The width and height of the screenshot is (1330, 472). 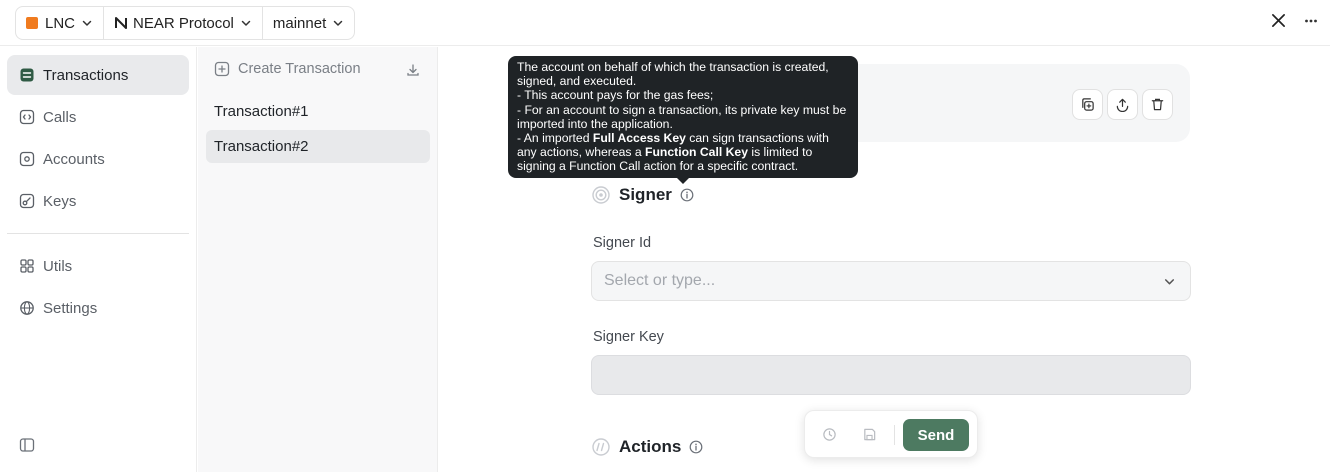 What do you see at coordinates (27, 201) in the screenshot?
I see `key-icon` at bounding box center [27, 201].